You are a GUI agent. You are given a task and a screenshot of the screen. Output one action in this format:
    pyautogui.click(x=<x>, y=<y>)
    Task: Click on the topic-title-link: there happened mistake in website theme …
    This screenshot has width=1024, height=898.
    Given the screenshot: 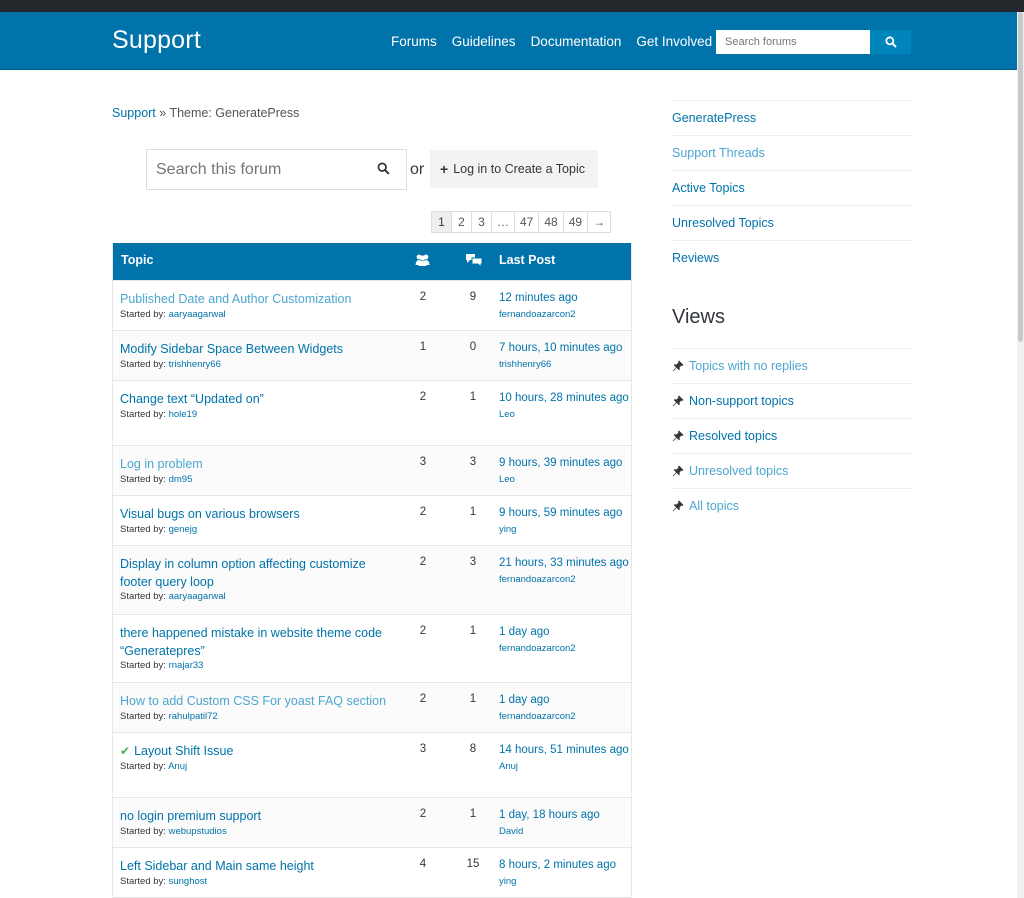 What is the action you would take?
    pyautogui.click(x=260, y=642)
    